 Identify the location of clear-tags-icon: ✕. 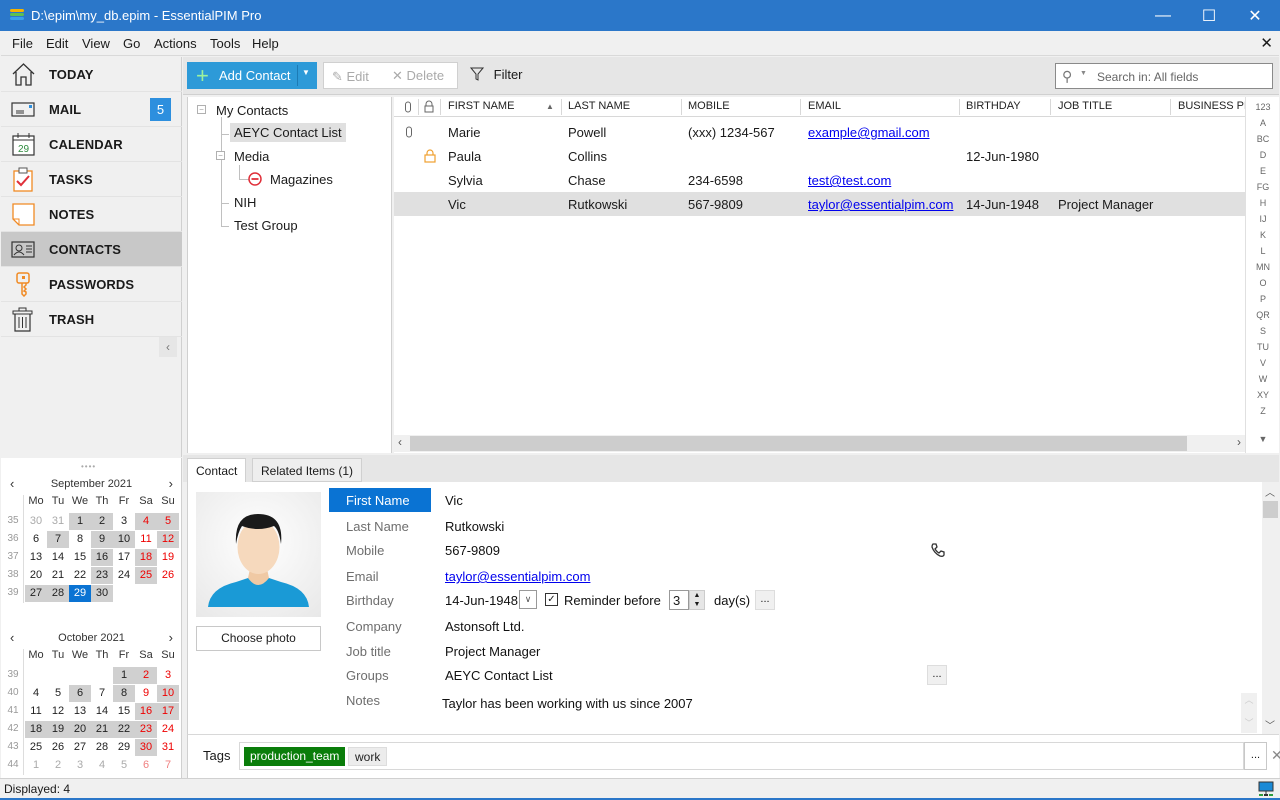
(1275, 755).